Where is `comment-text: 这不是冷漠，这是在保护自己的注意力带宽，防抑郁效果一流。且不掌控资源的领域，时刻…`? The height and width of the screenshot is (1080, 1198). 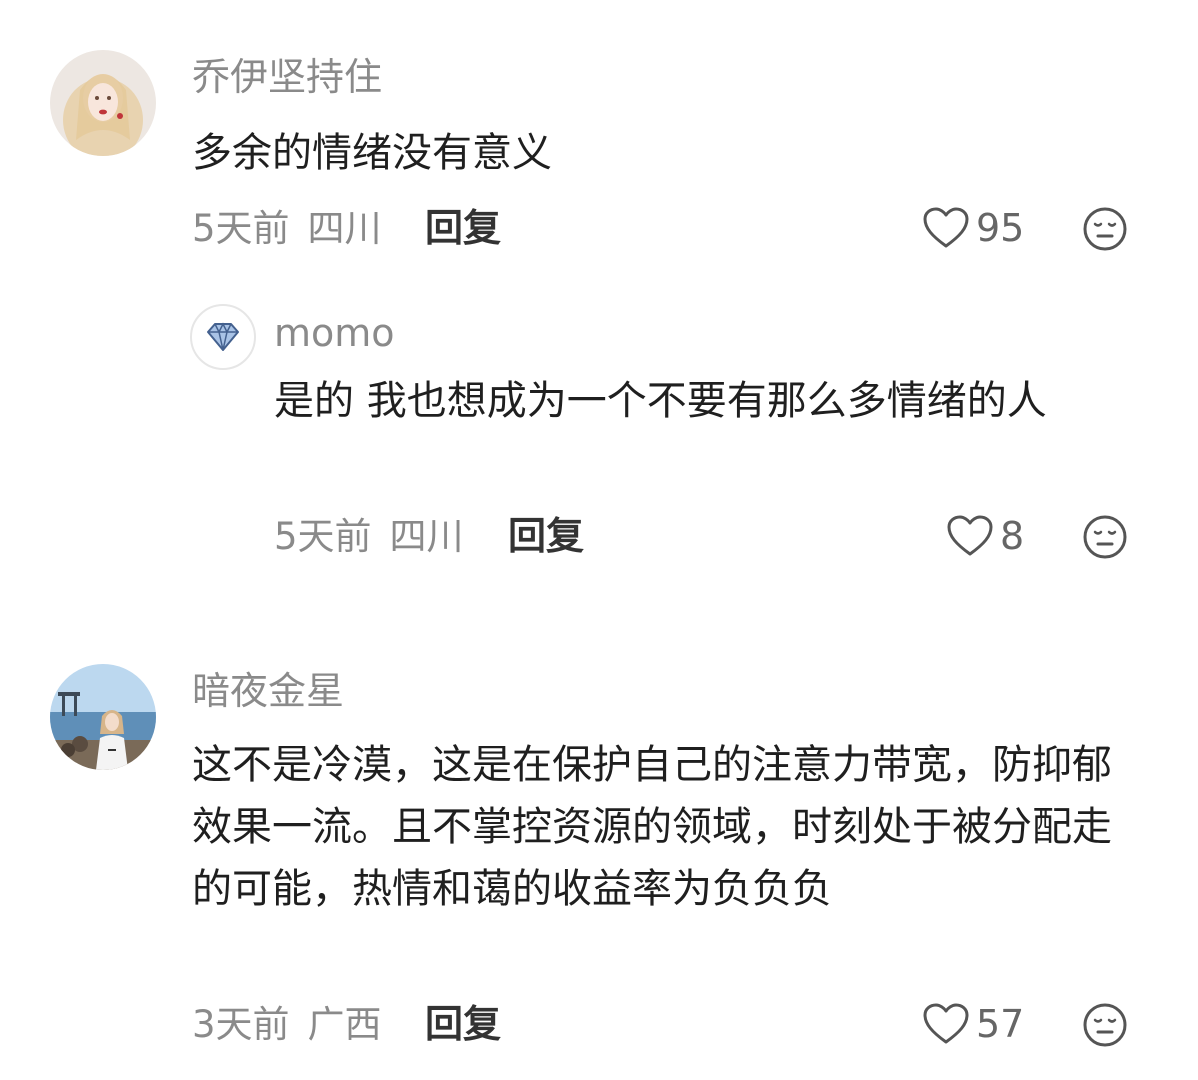 comment-text: 这不是冷漠，这是在保护自己的注意力带宽，防抑郁效果一流。且不掌控资源的领域，时刻… is located at coordinates (652, 827).